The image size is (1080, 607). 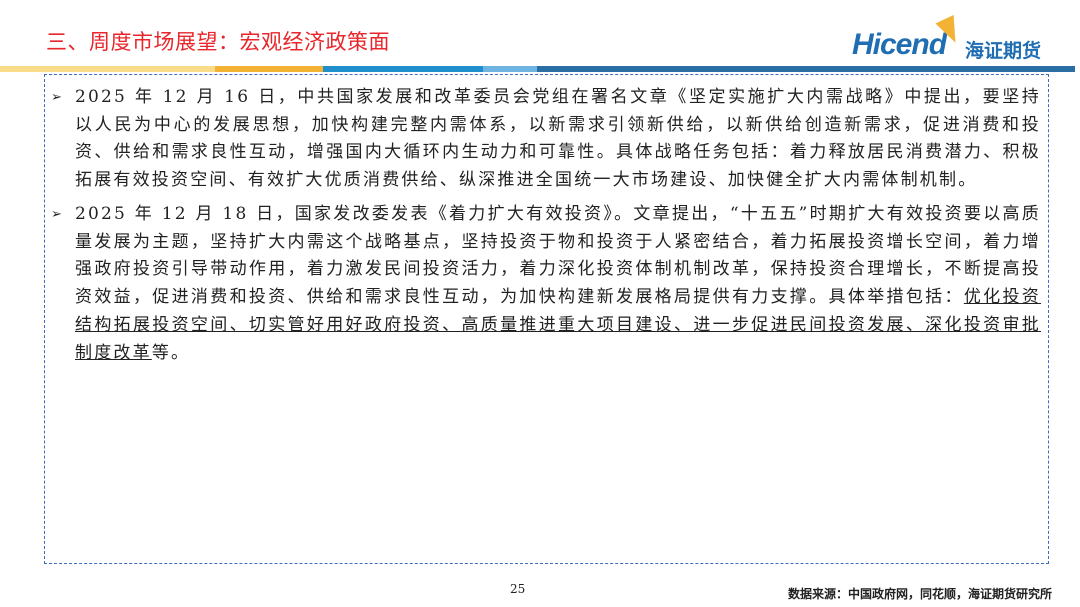 I want to click on hicend-logo: Hicend 海证期货, so click(x=959, y=39).